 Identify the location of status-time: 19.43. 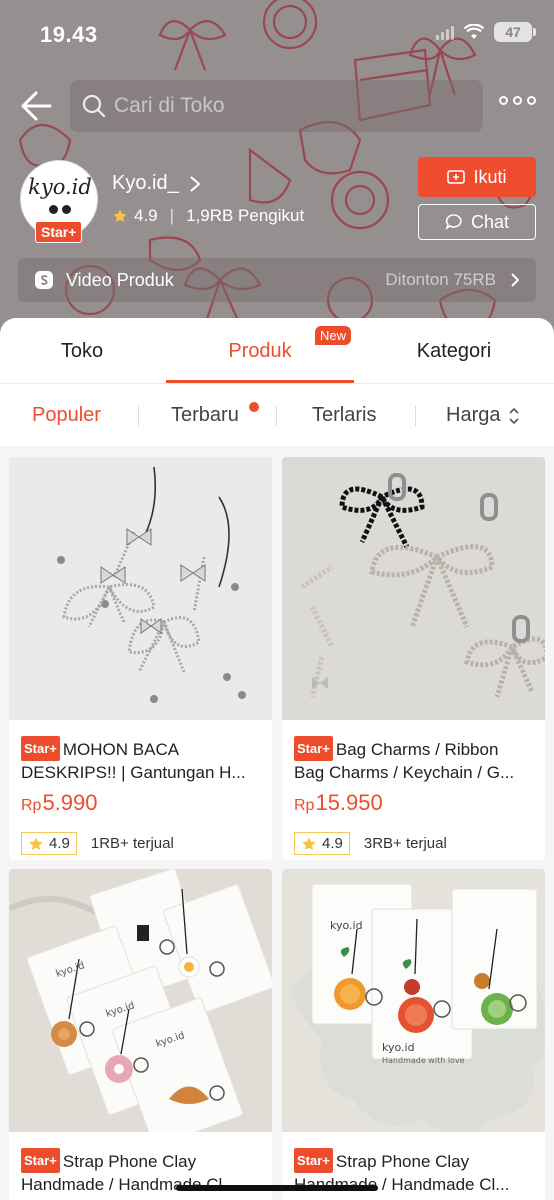
(69, 34).